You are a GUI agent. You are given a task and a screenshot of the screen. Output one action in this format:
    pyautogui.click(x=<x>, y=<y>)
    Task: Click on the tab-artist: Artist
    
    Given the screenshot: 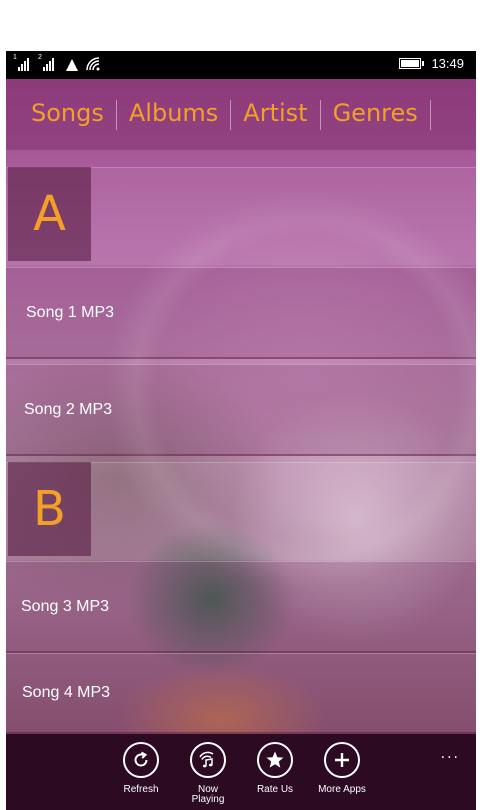 What is the action you would take?
    pyautogui.click(x=276, y=114)
    